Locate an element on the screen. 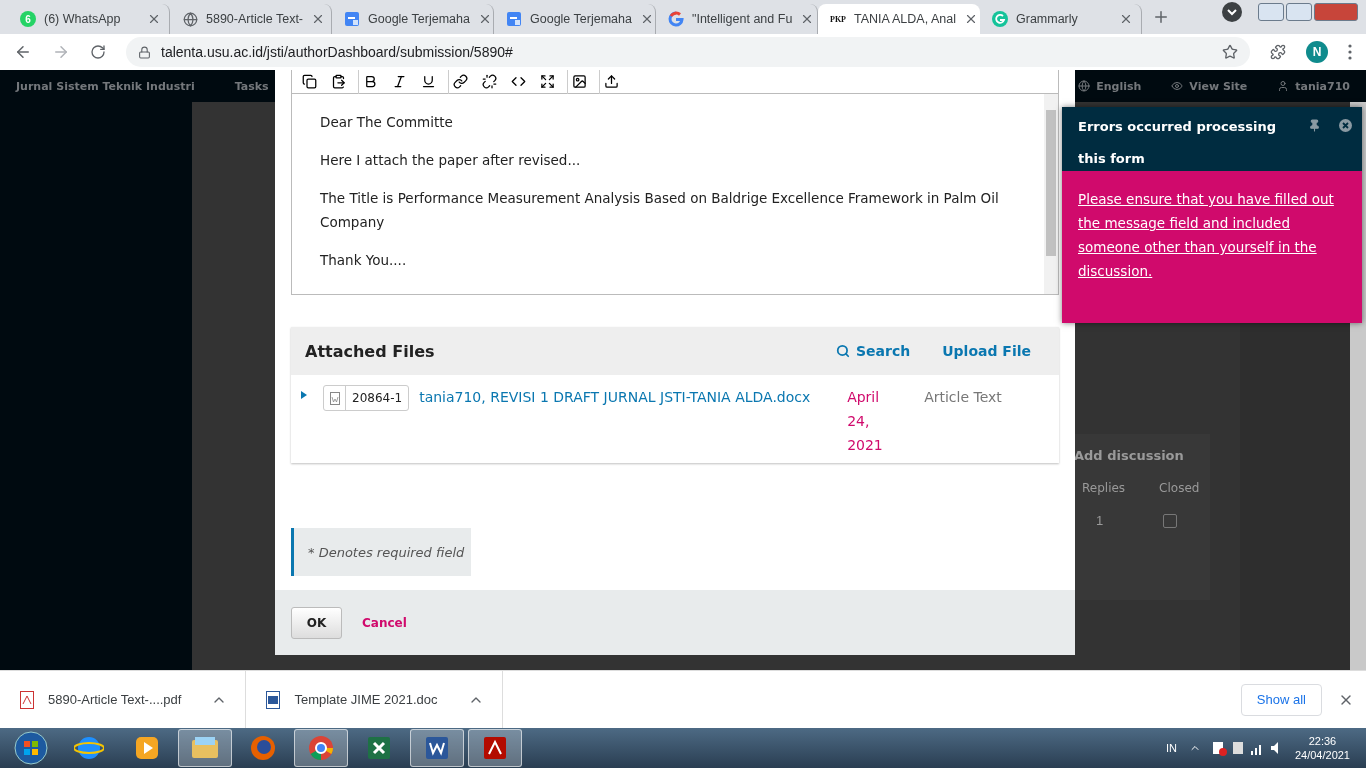 Image resolution: width=1366 pixels, height=768 pixels. word-document-icon is located at coordinates (437, 748).